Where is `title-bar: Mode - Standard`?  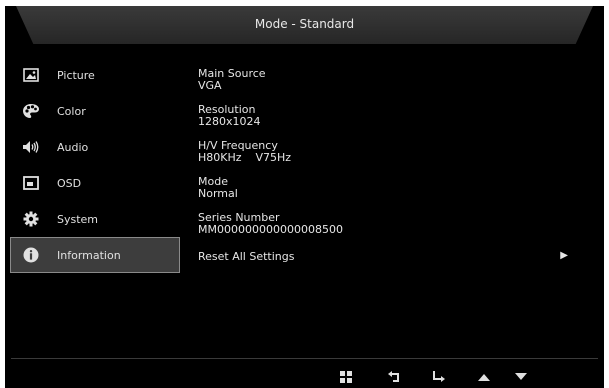
title-bar: Mode - Standard is located at coordinates (304, 25).